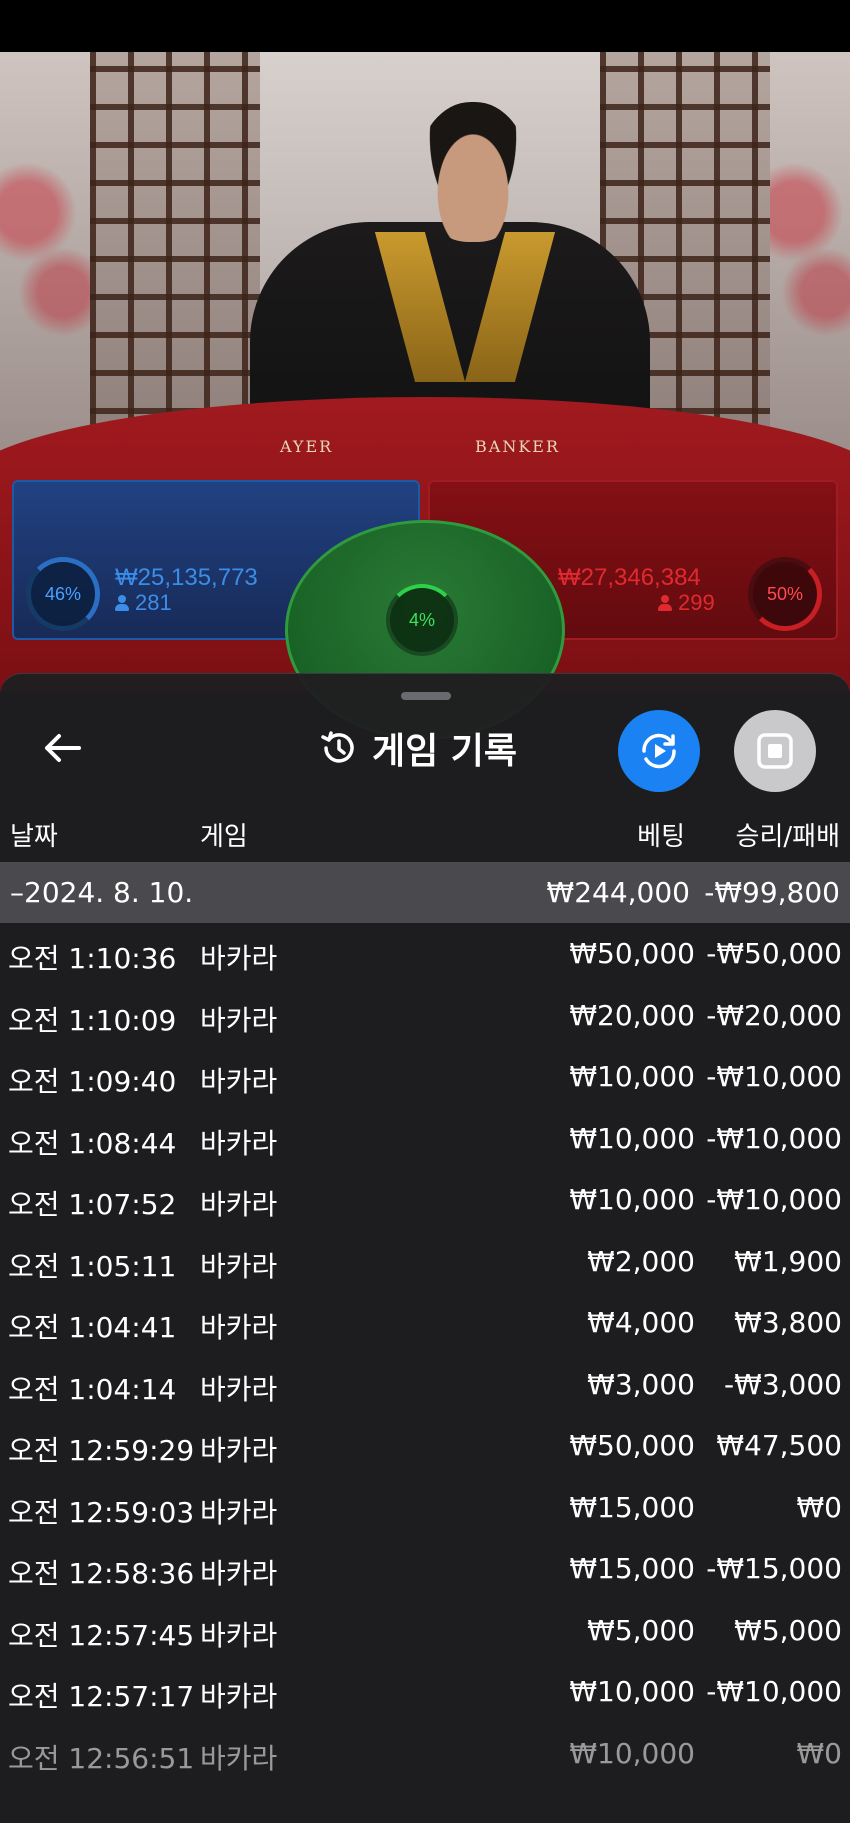  I want to click on row-bet: ₩2,000, so click(641, 1261).